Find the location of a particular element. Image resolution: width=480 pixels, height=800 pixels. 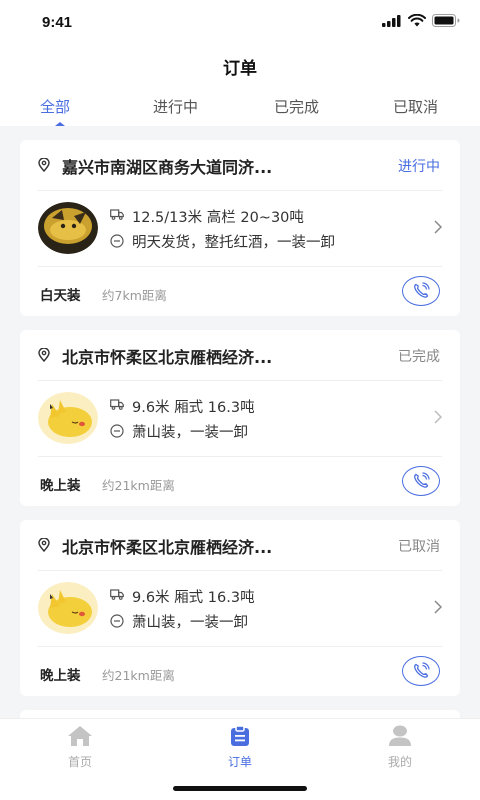

order-status-badge: 进行中 is located at coordinates (419, 167).